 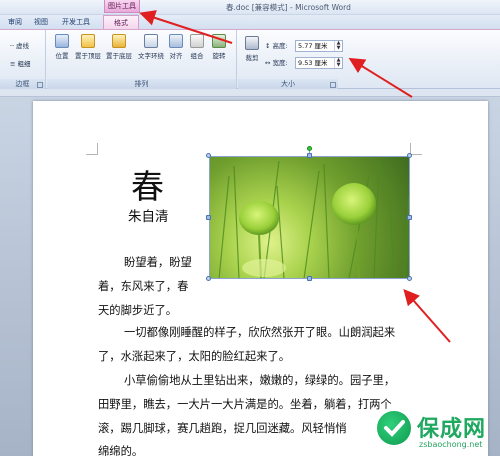 I want to click on arrow-to-picture-tools, so click(x=186, y=27).